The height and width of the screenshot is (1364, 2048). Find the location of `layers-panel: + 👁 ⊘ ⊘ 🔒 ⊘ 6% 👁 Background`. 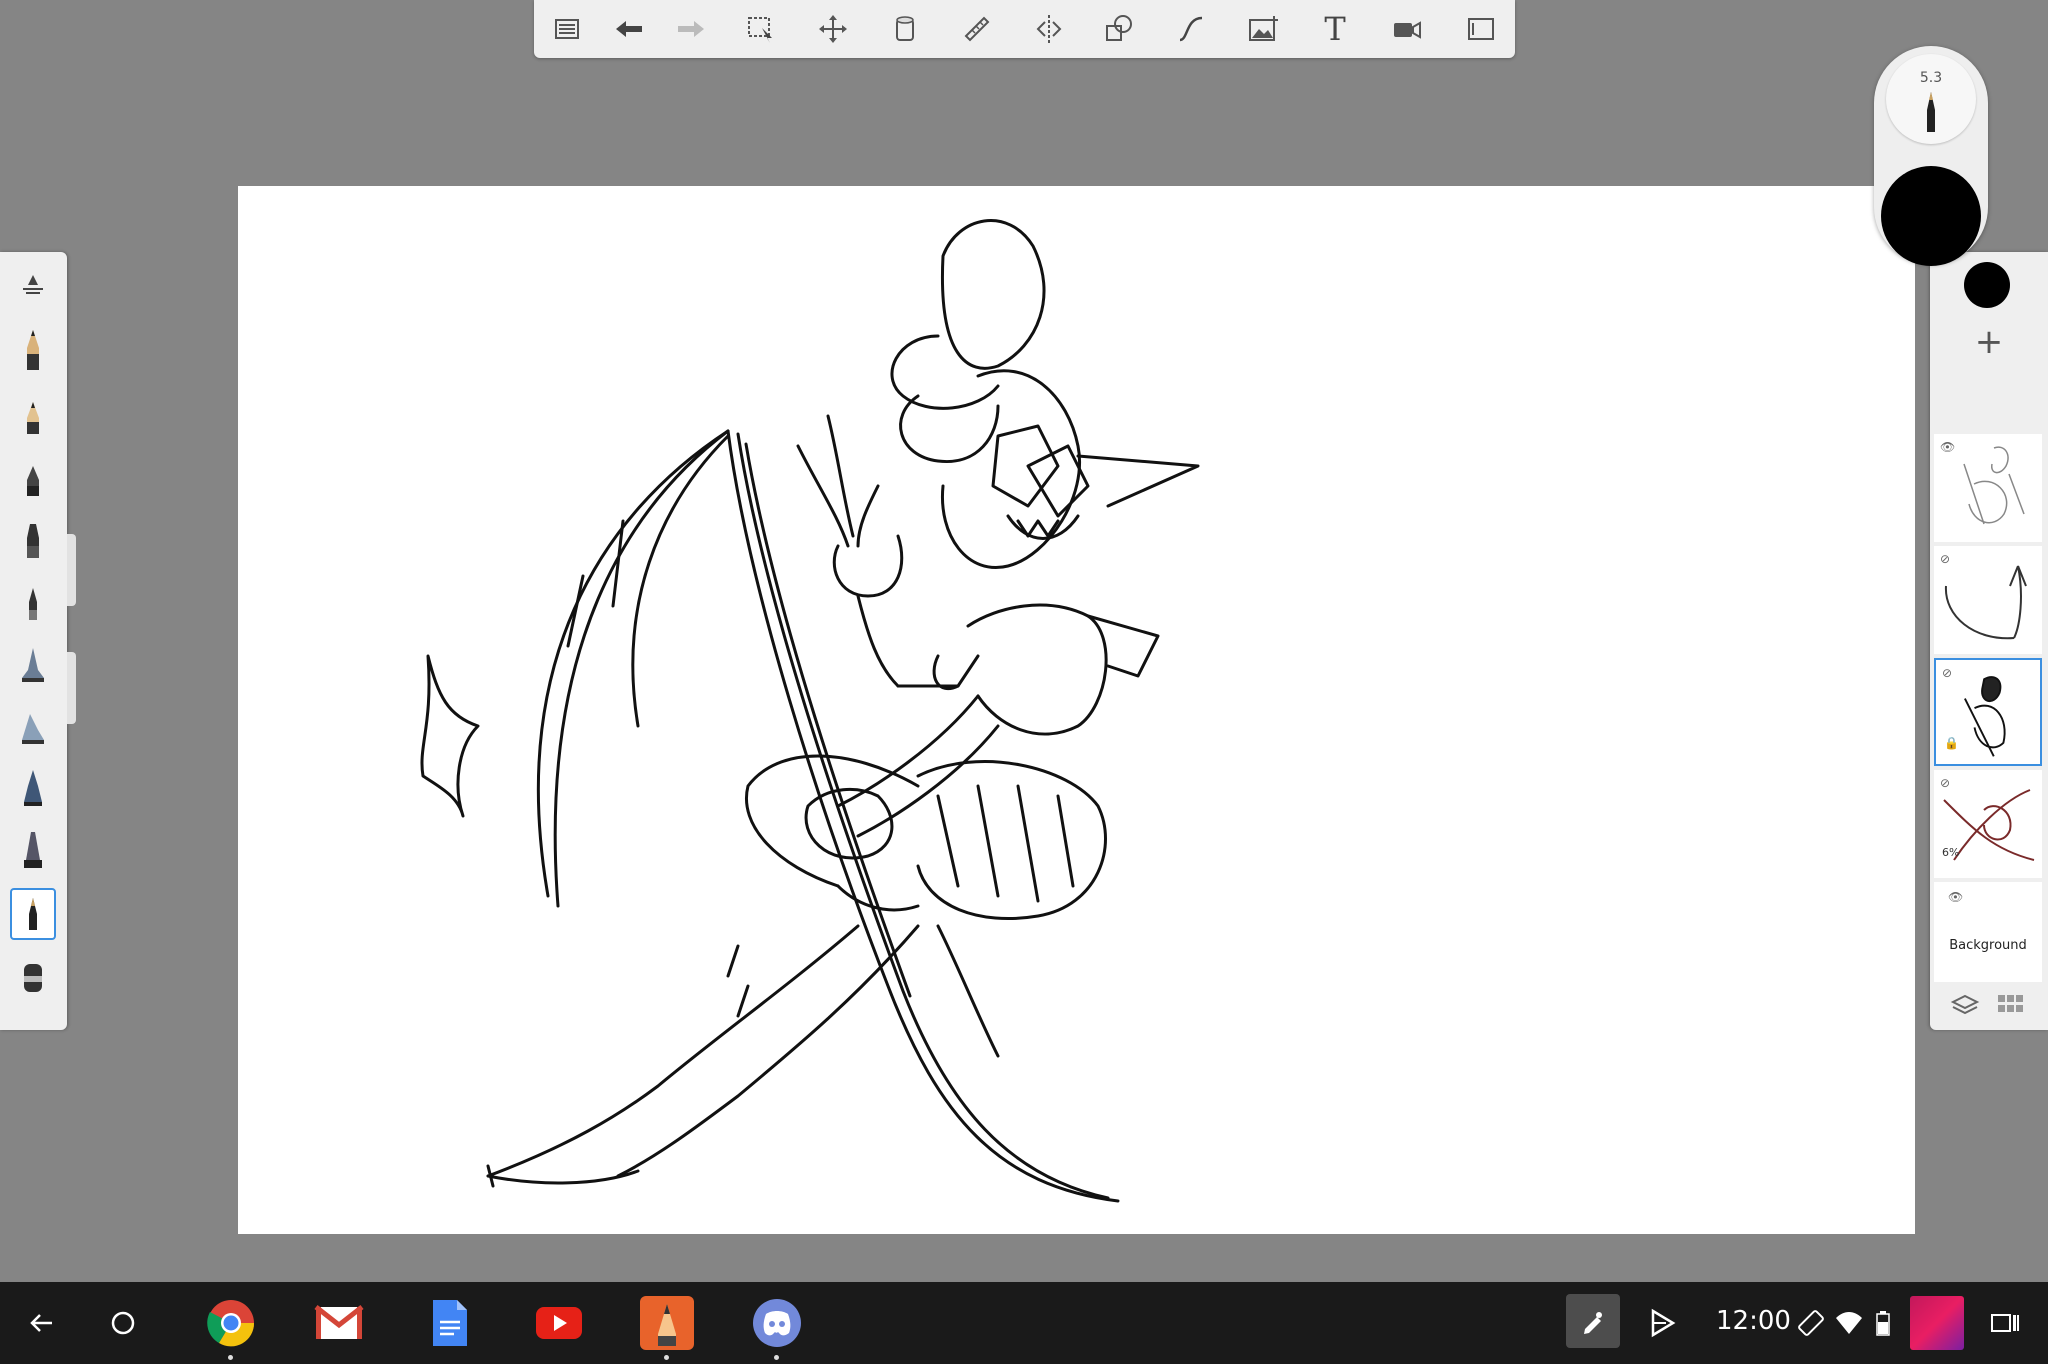

layers-panel: + 👁 ⊘ ⊘ 🔒 ⊘ 6% 👁 Background is located at coordinates (1989, 641).